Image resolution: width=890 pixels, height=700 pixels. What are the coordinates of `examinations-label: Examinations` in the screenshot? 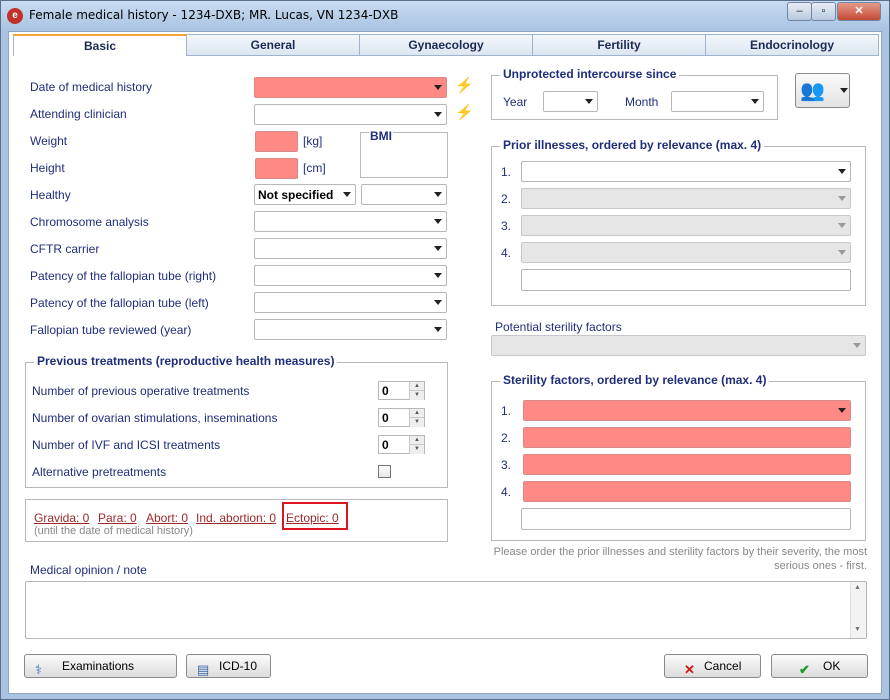 It's located at (98, 666).